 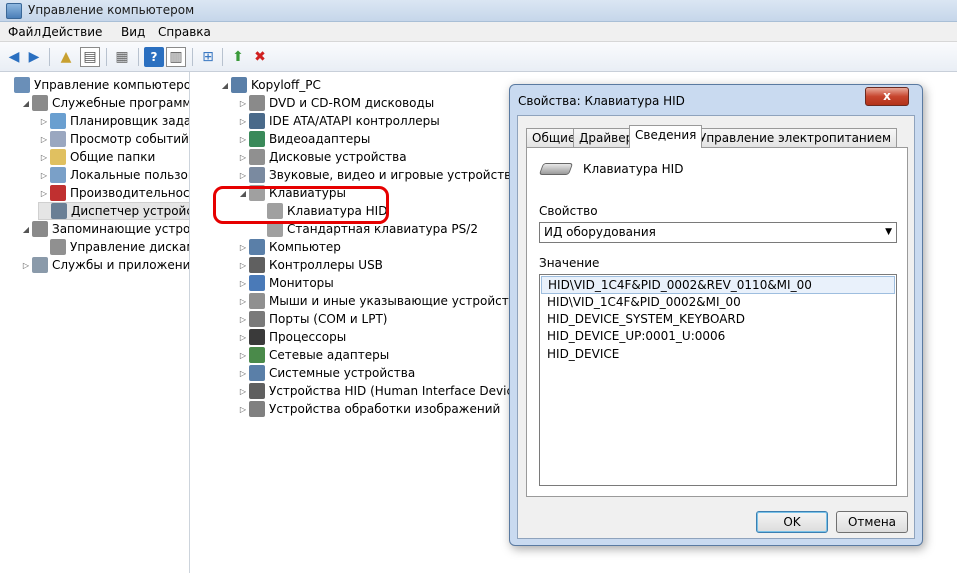 I want to click on update-driver-icon: ⬆, so click(x=238, y=57).